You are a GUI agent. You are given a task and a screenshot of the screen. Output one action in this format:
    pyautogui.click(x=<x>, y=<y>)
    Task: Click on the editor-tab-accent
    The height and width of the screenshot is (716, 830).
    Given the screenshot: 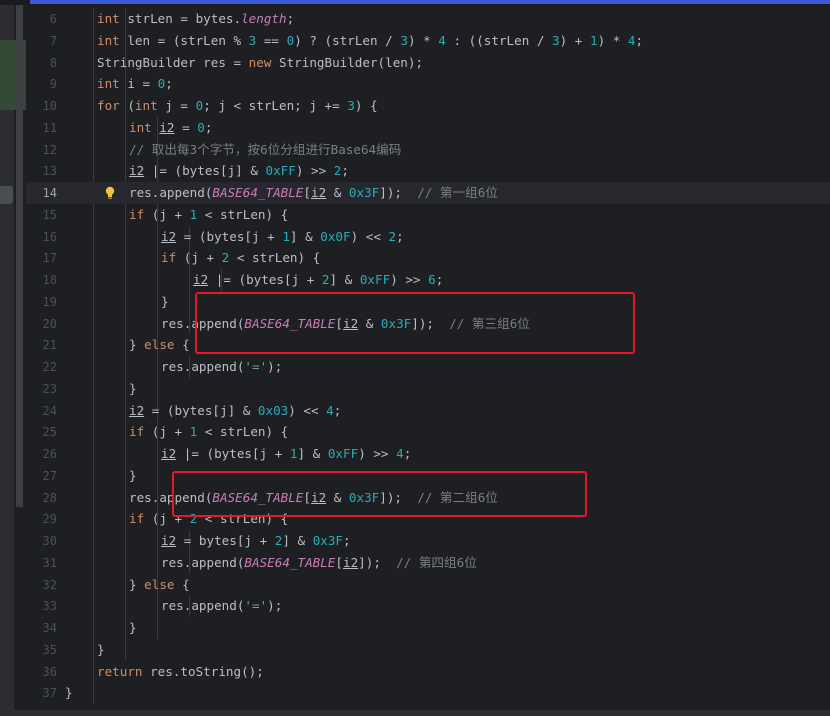 What is the action you would take?
    pyautogui.click(x=430, y=2)
    